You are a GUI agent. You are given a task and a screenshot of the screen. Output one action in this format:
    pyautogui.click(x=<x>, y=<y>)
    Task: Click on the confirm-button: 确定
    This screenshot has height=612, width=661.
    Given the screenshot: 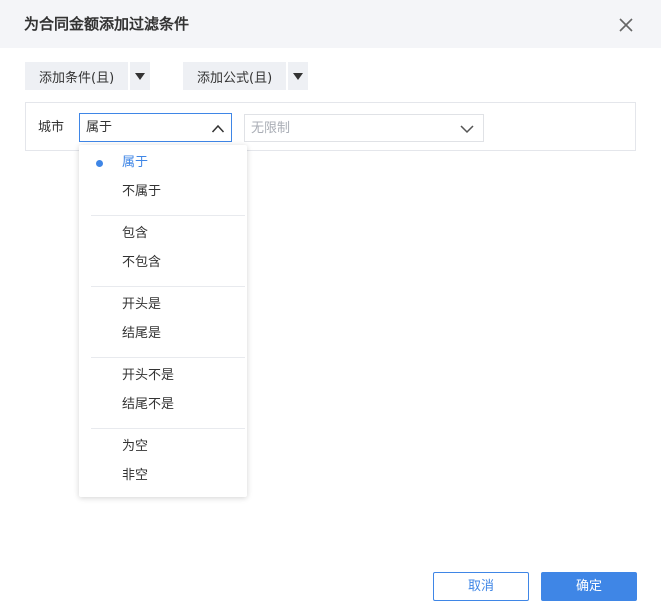 What is the action you would take?
    pyautogui.click(x=589, y=586)
    